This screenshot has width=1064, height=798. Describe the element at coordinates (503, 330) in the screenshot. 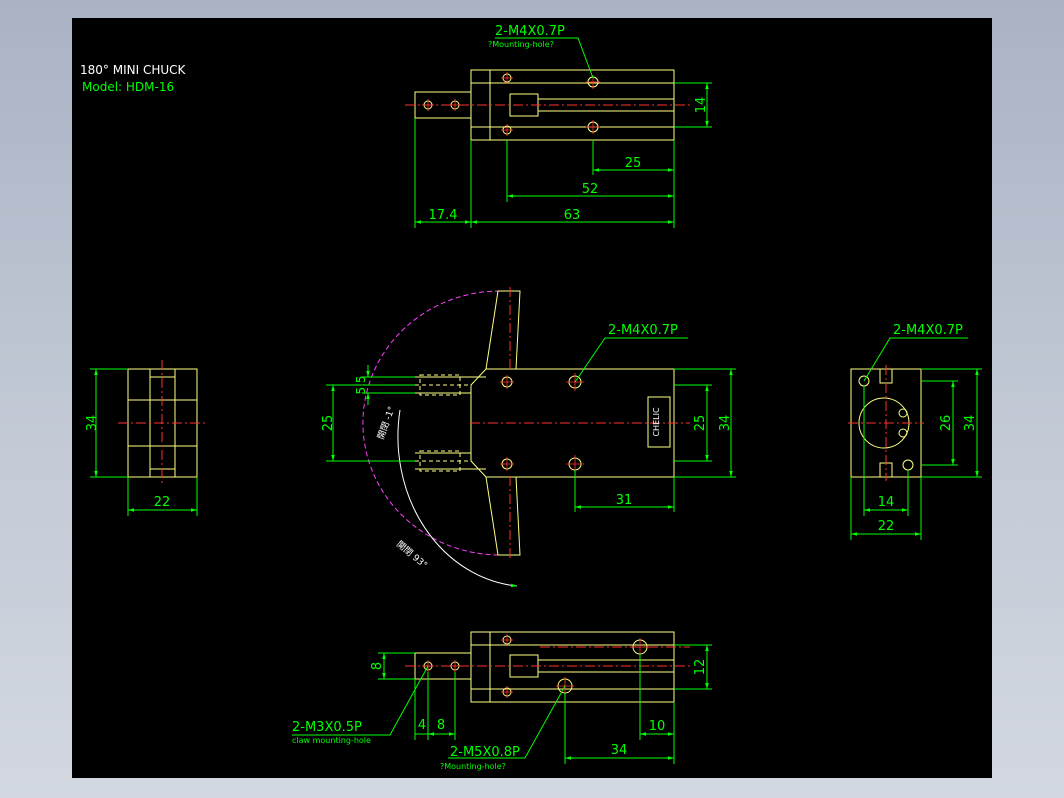

I see `front-view-jaw-upper` at that location.